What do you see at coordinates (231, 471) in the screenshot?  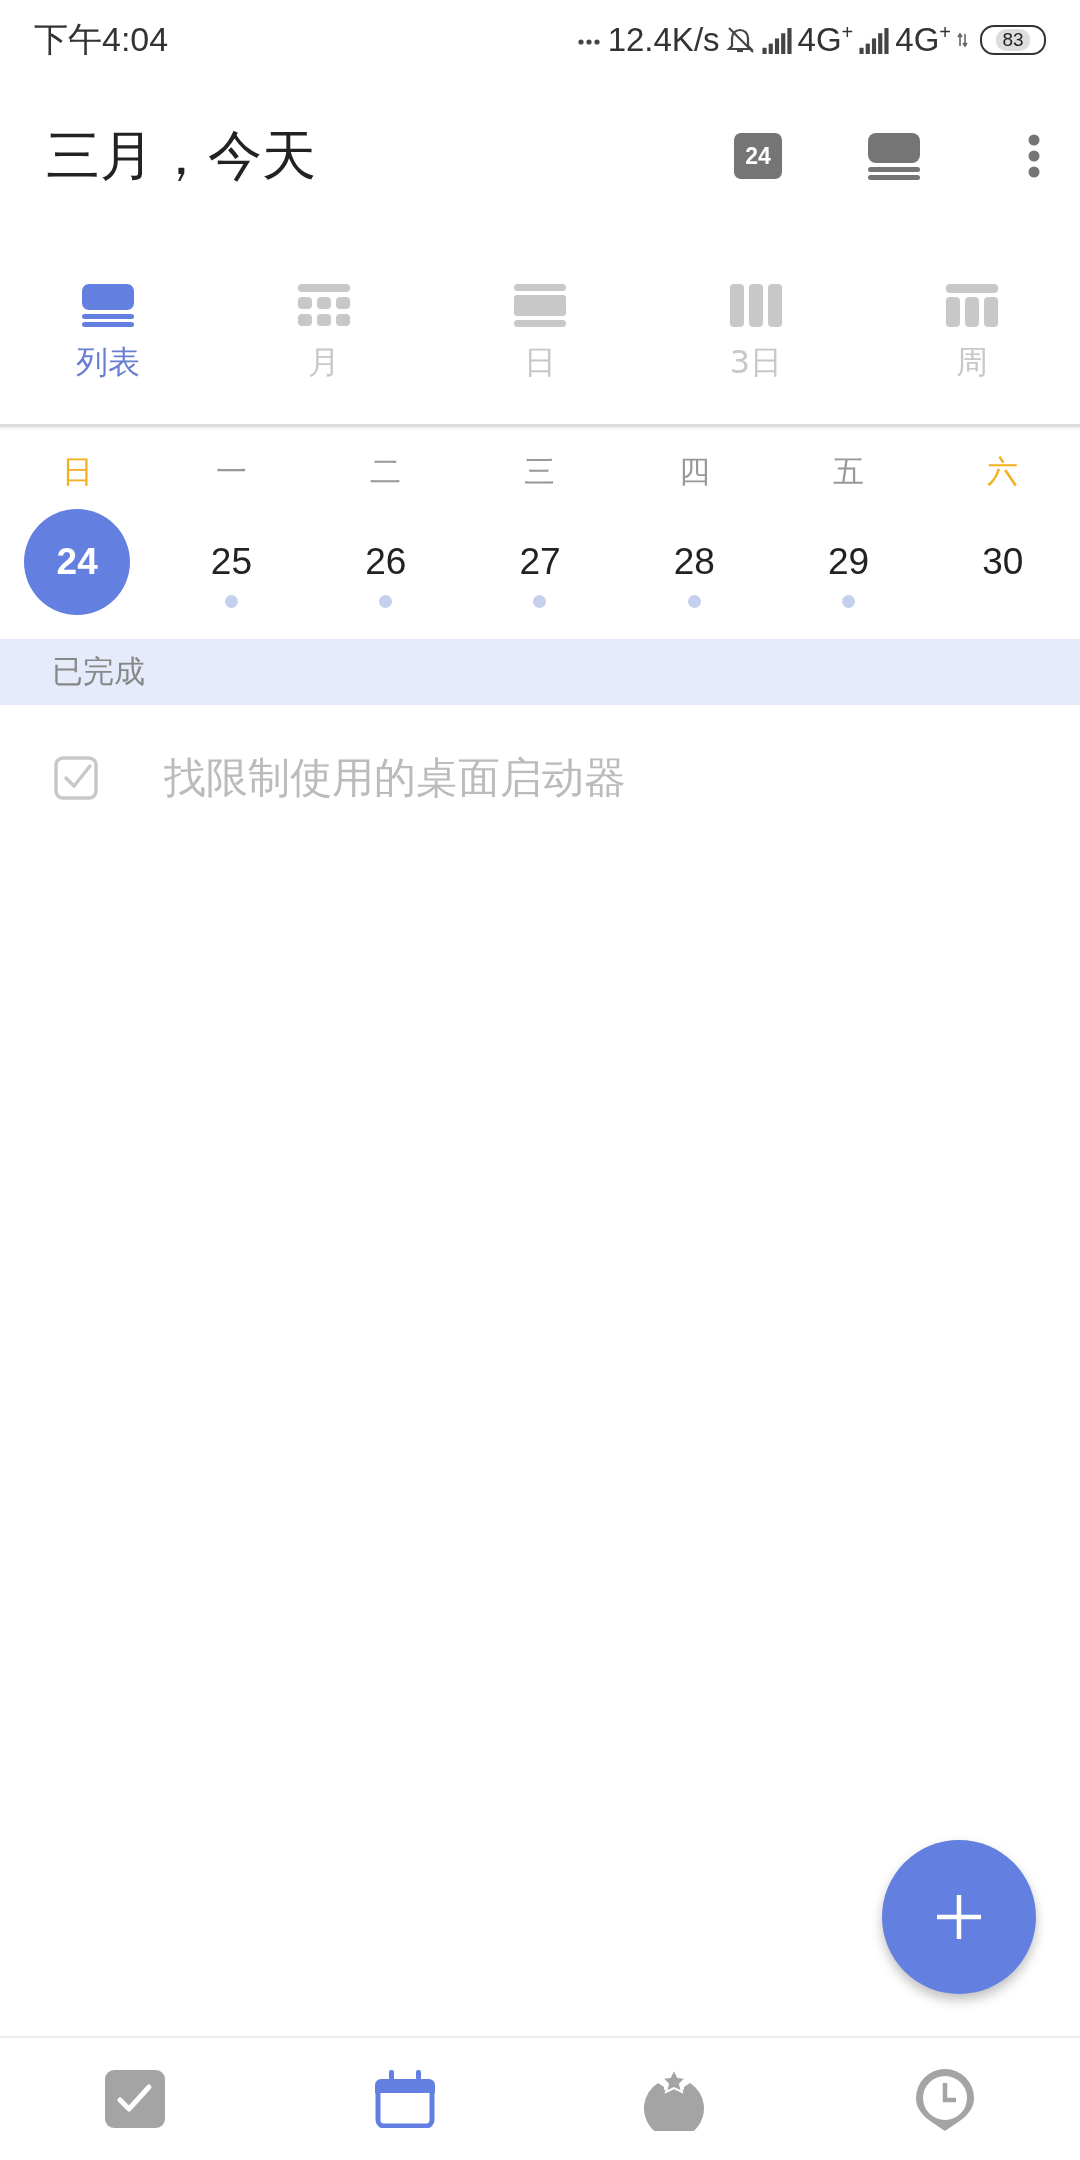 I see `weekday-label: 一` at bounding box center [231, 471].